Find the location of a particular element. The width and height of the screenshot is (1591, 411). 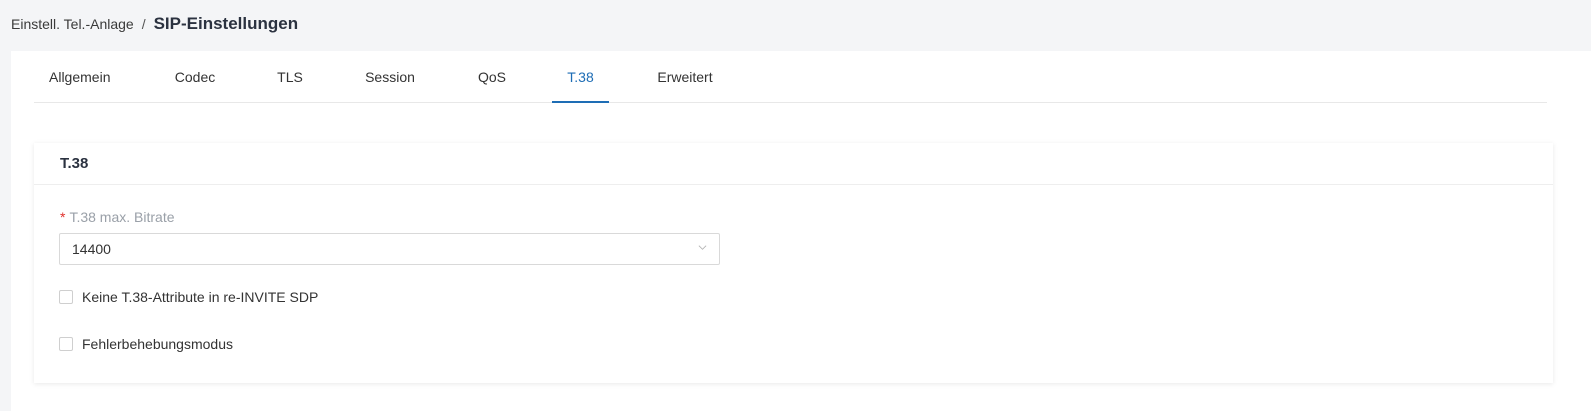

tab-tls: TLS is located at coordinates (290, 76).